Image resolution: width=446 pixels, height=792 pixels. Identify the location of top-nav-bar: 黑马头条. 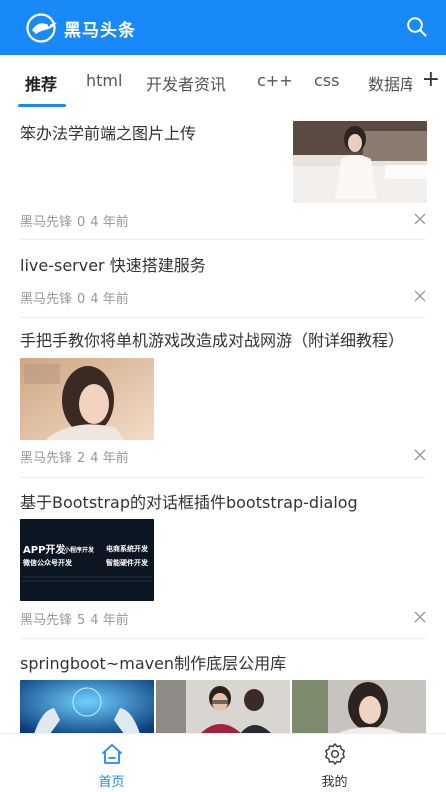
(223, 27).